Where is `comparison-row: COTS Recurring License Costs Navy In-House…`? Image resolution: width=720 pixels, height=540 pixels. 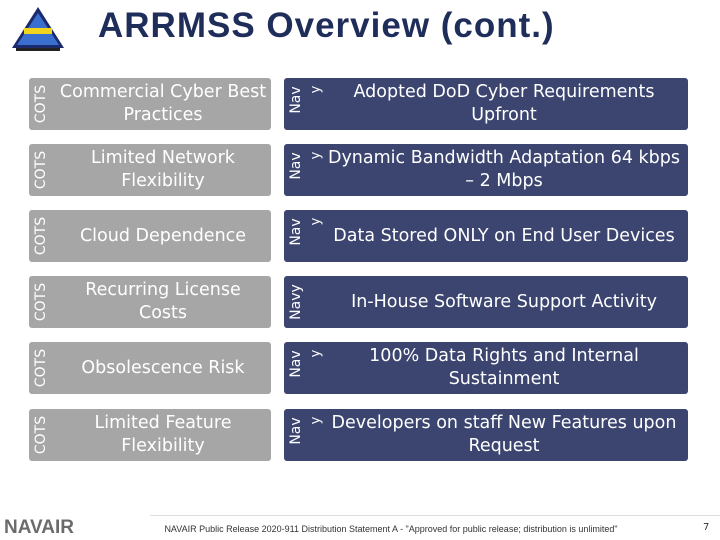 comparison-row: COTS Recurring License Costs Navy In-House… is located at coordinates (358, 302).